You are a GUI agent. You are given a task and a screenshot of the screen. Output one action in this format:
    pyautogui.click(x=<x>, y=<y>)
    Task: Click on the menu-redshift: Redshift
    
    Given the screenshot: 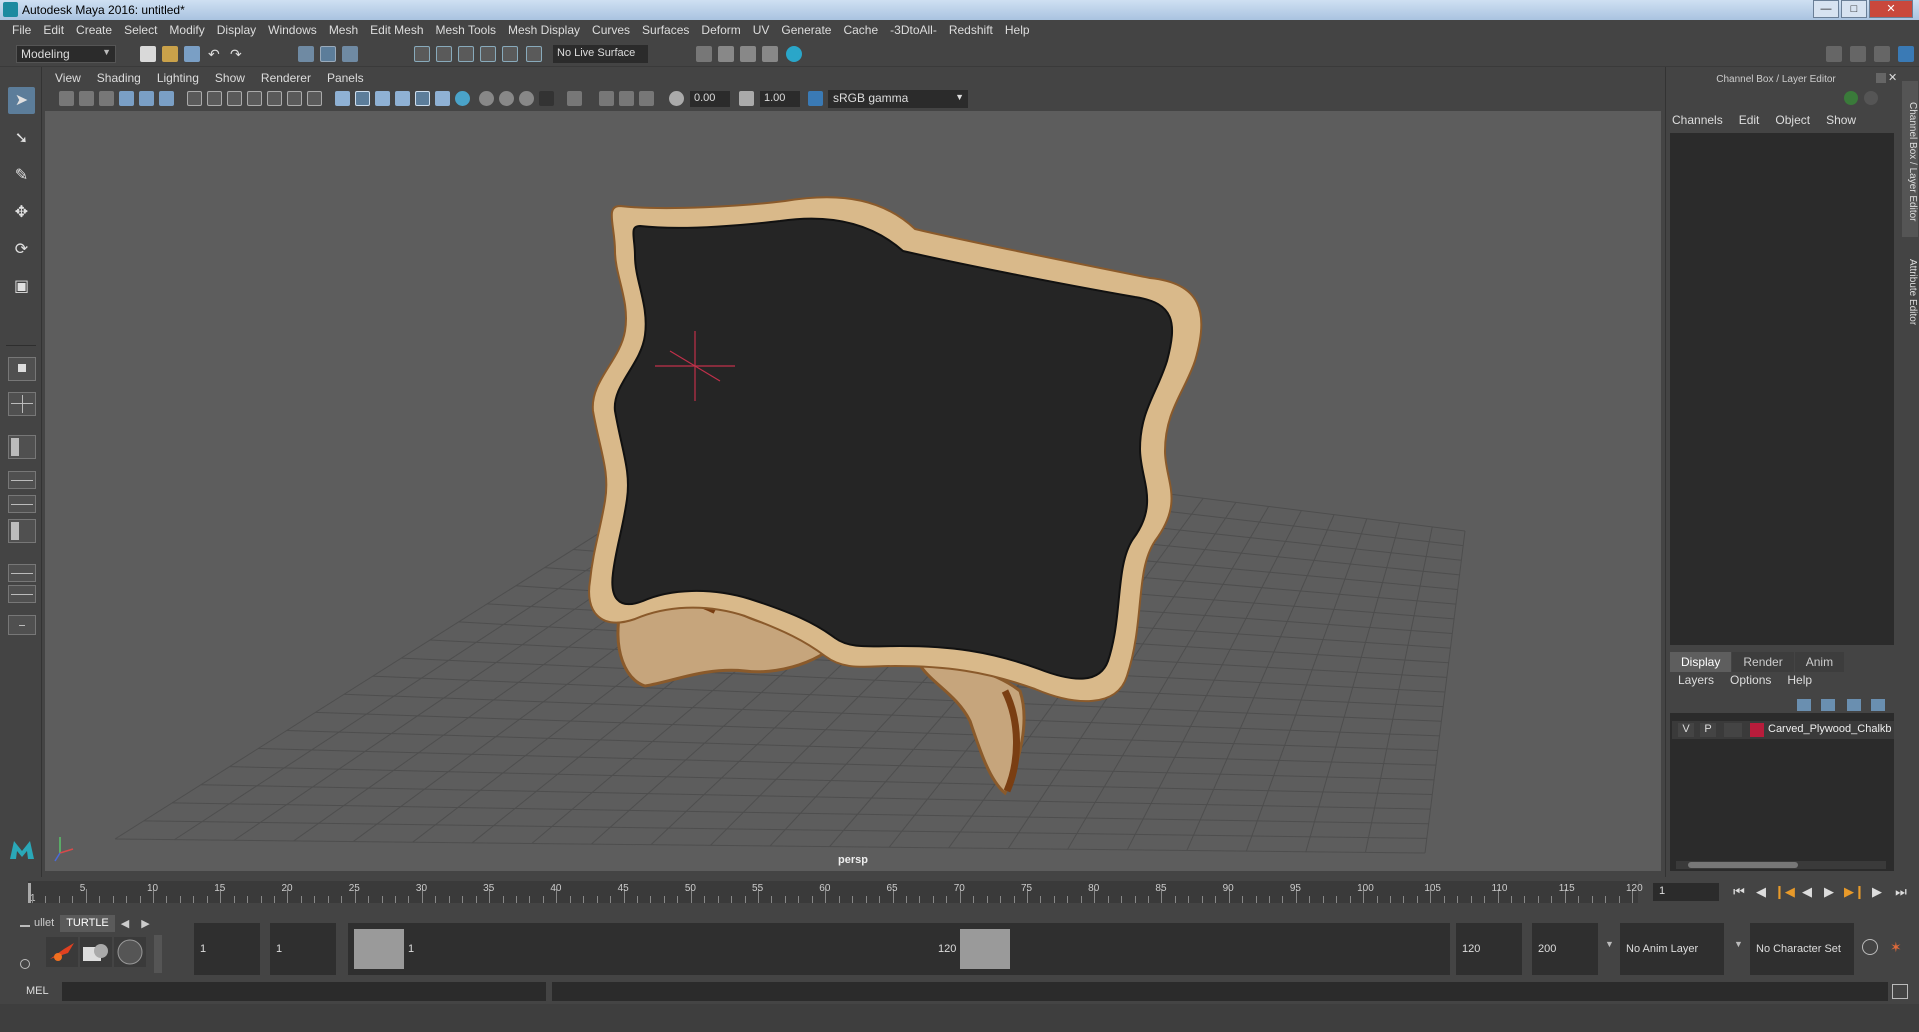 What is the action you would take?
    pyautogui.click(x=971, y=30)
    